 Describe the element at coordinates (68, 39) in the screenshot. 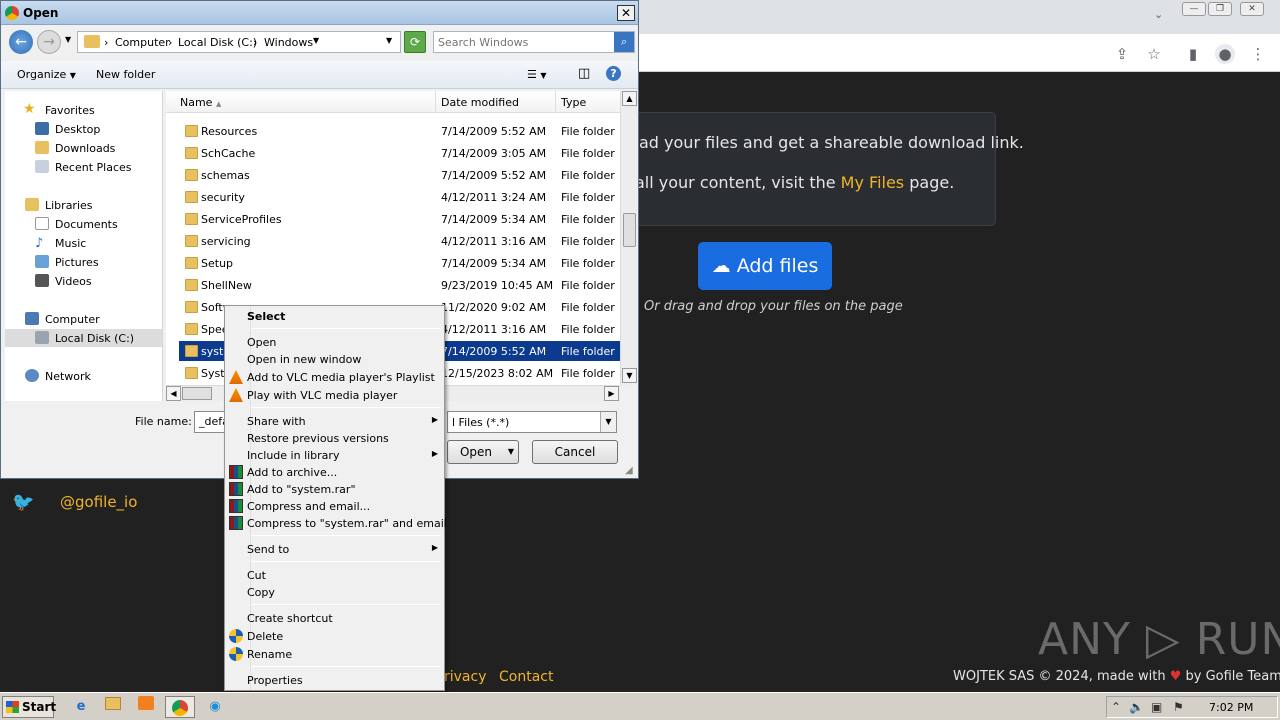

I see `history-dropdown-icon: ▼` at that location.